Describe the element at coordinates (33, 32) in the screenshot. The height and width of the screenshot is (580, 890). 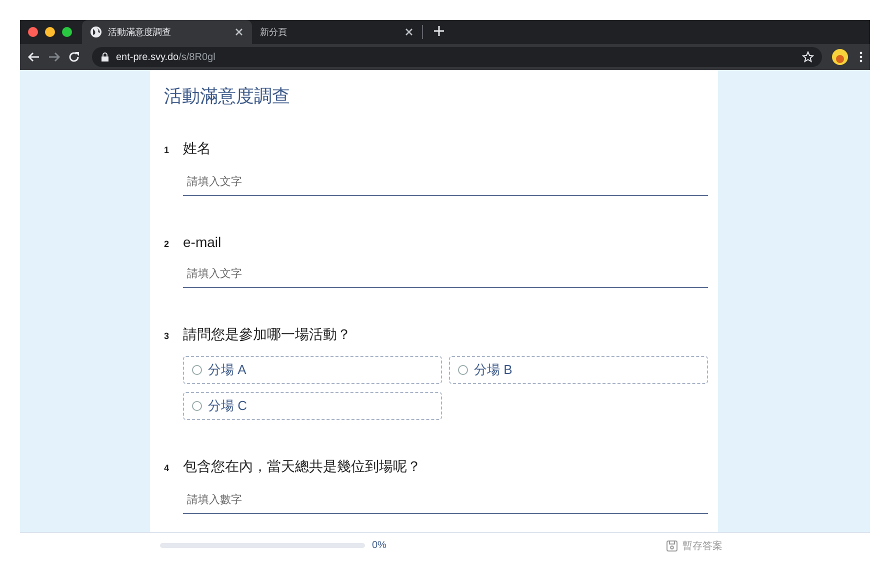
I see `close-window-button` at that location.